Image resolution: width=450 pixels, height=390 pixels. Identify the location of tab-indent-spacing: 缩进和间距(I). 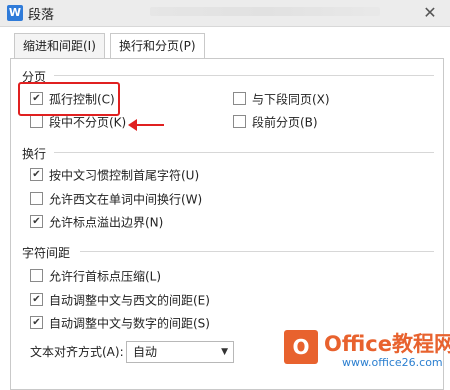
(59, 46).